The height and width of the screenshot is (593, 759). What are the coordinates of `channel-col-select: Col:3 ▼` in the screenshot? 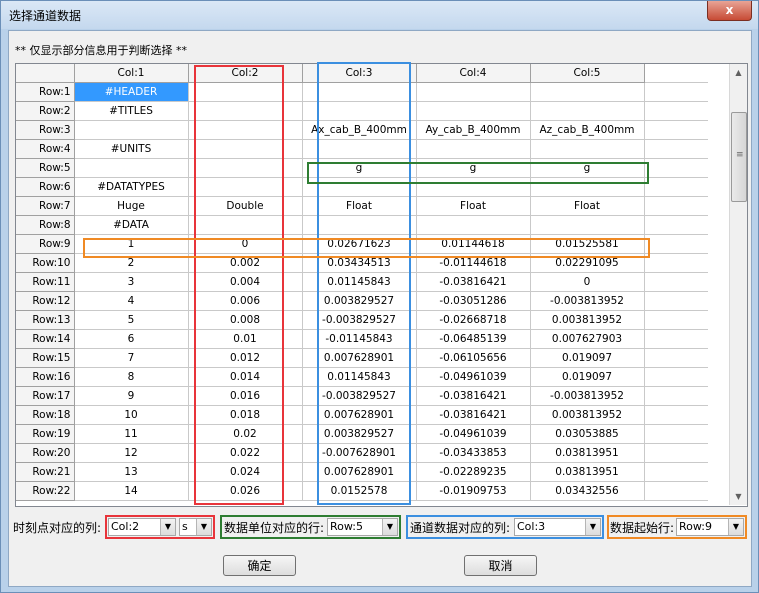 It's located at (557, 527).